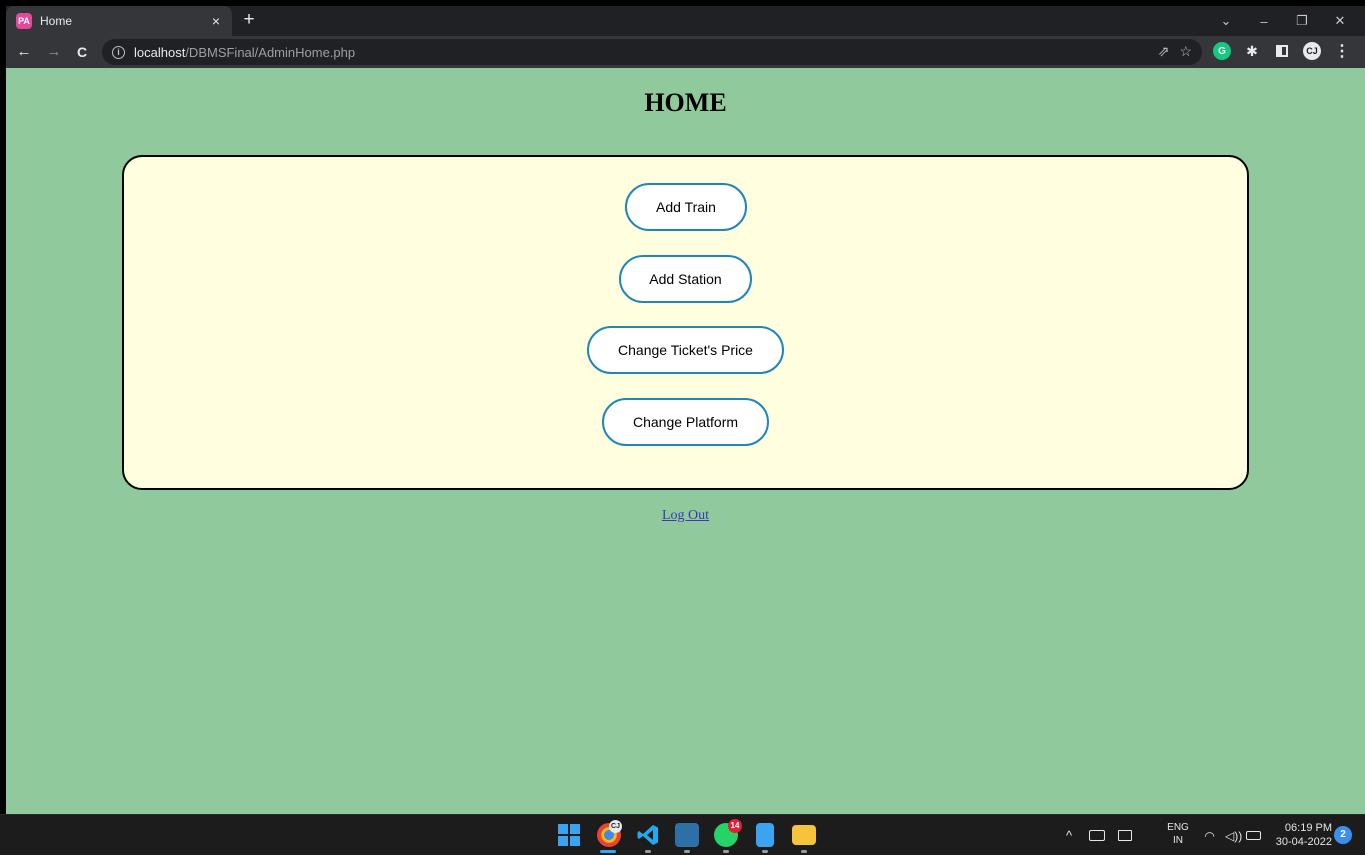  What do you see at coordinates (82, 52) in the screenshot?
I see `reload-button: C` at bounding box center [82, 52].